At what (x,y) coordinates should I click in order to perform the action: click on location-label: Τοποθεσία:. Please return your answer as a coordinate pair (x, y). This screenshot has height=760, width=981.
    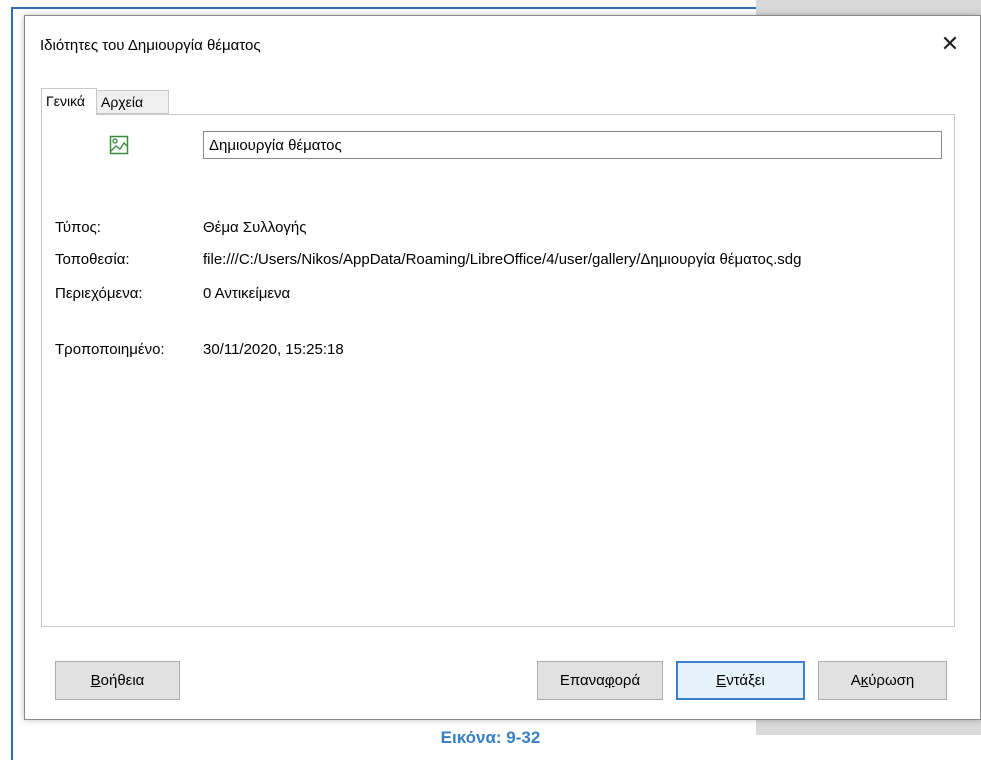
    Looking at the image, I should click on (92, 259).